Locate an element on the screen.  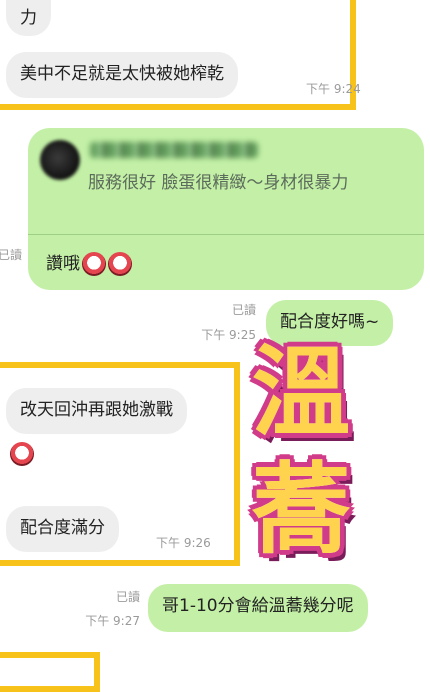
message-time: 下午 9:26 is located at coordinates (183, 543).